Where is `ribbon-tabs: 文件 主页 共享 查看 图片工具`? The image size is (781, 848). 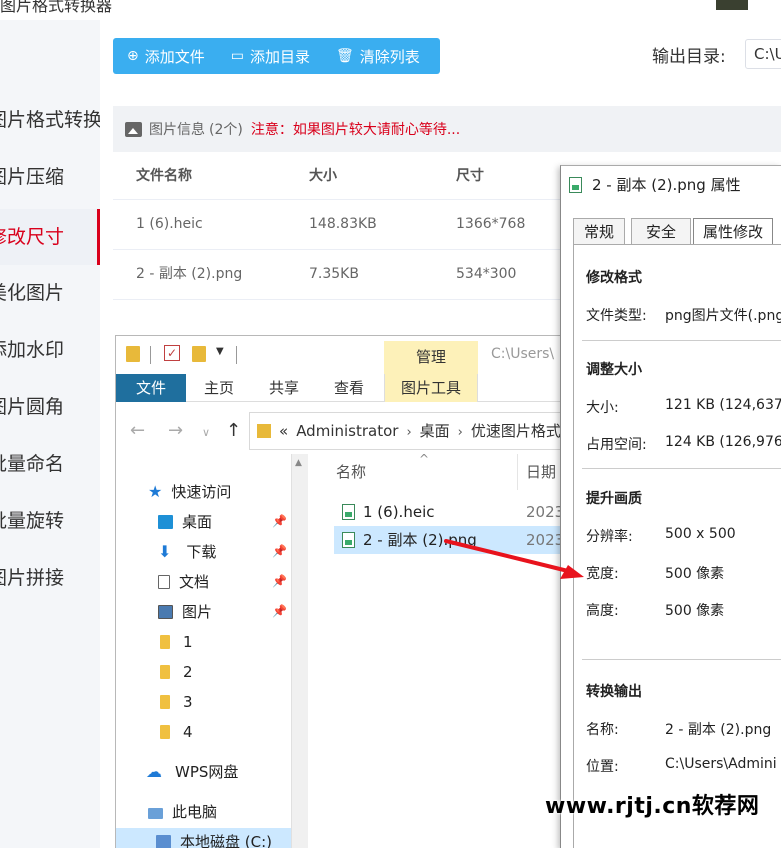
ribbon-tabs: 文件 主页 共享 查看 图片工具 is located at coordinates (346, 388).